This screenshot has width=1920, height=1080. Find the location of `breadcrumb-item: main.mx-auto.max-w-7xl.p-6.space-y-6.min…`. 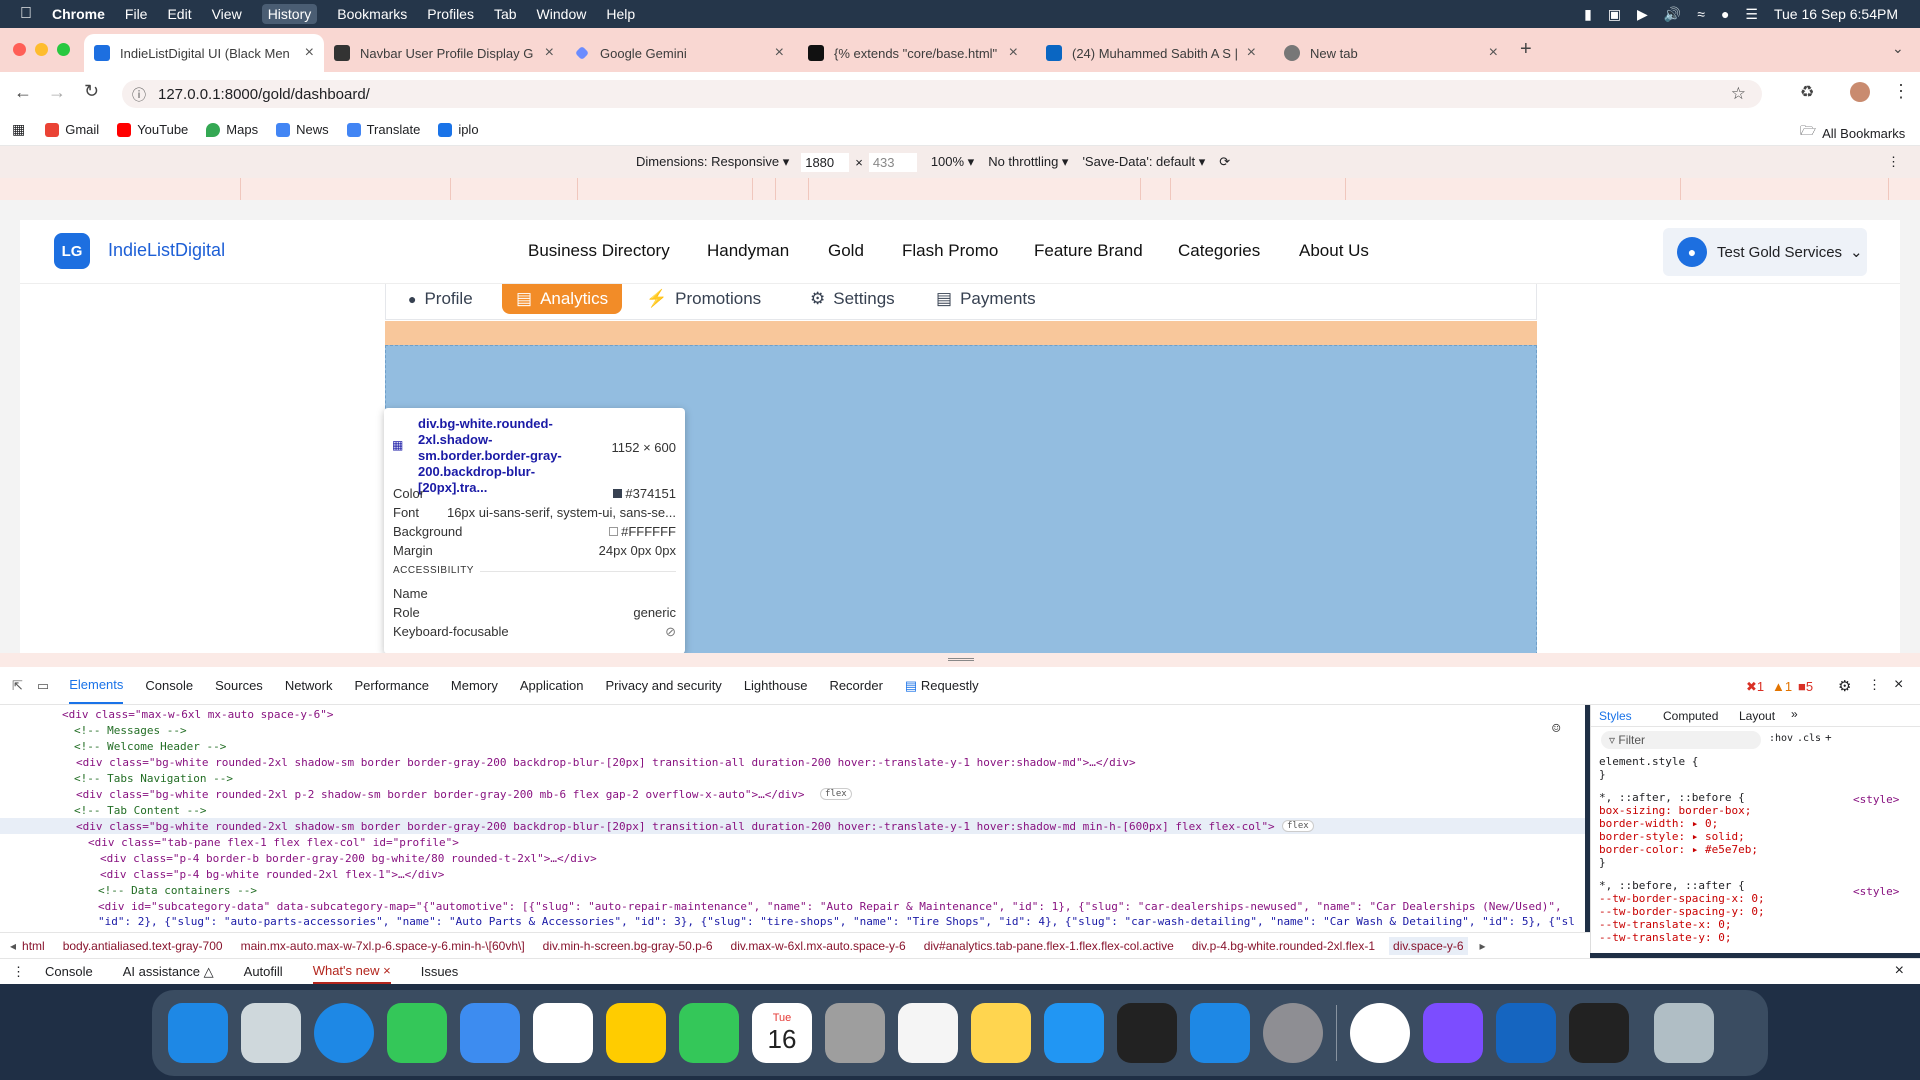

breadcrumb-item: main.mx-auto.max-w-7xl.p-6.space-y-6.min… is located at coordinates (383, 946).